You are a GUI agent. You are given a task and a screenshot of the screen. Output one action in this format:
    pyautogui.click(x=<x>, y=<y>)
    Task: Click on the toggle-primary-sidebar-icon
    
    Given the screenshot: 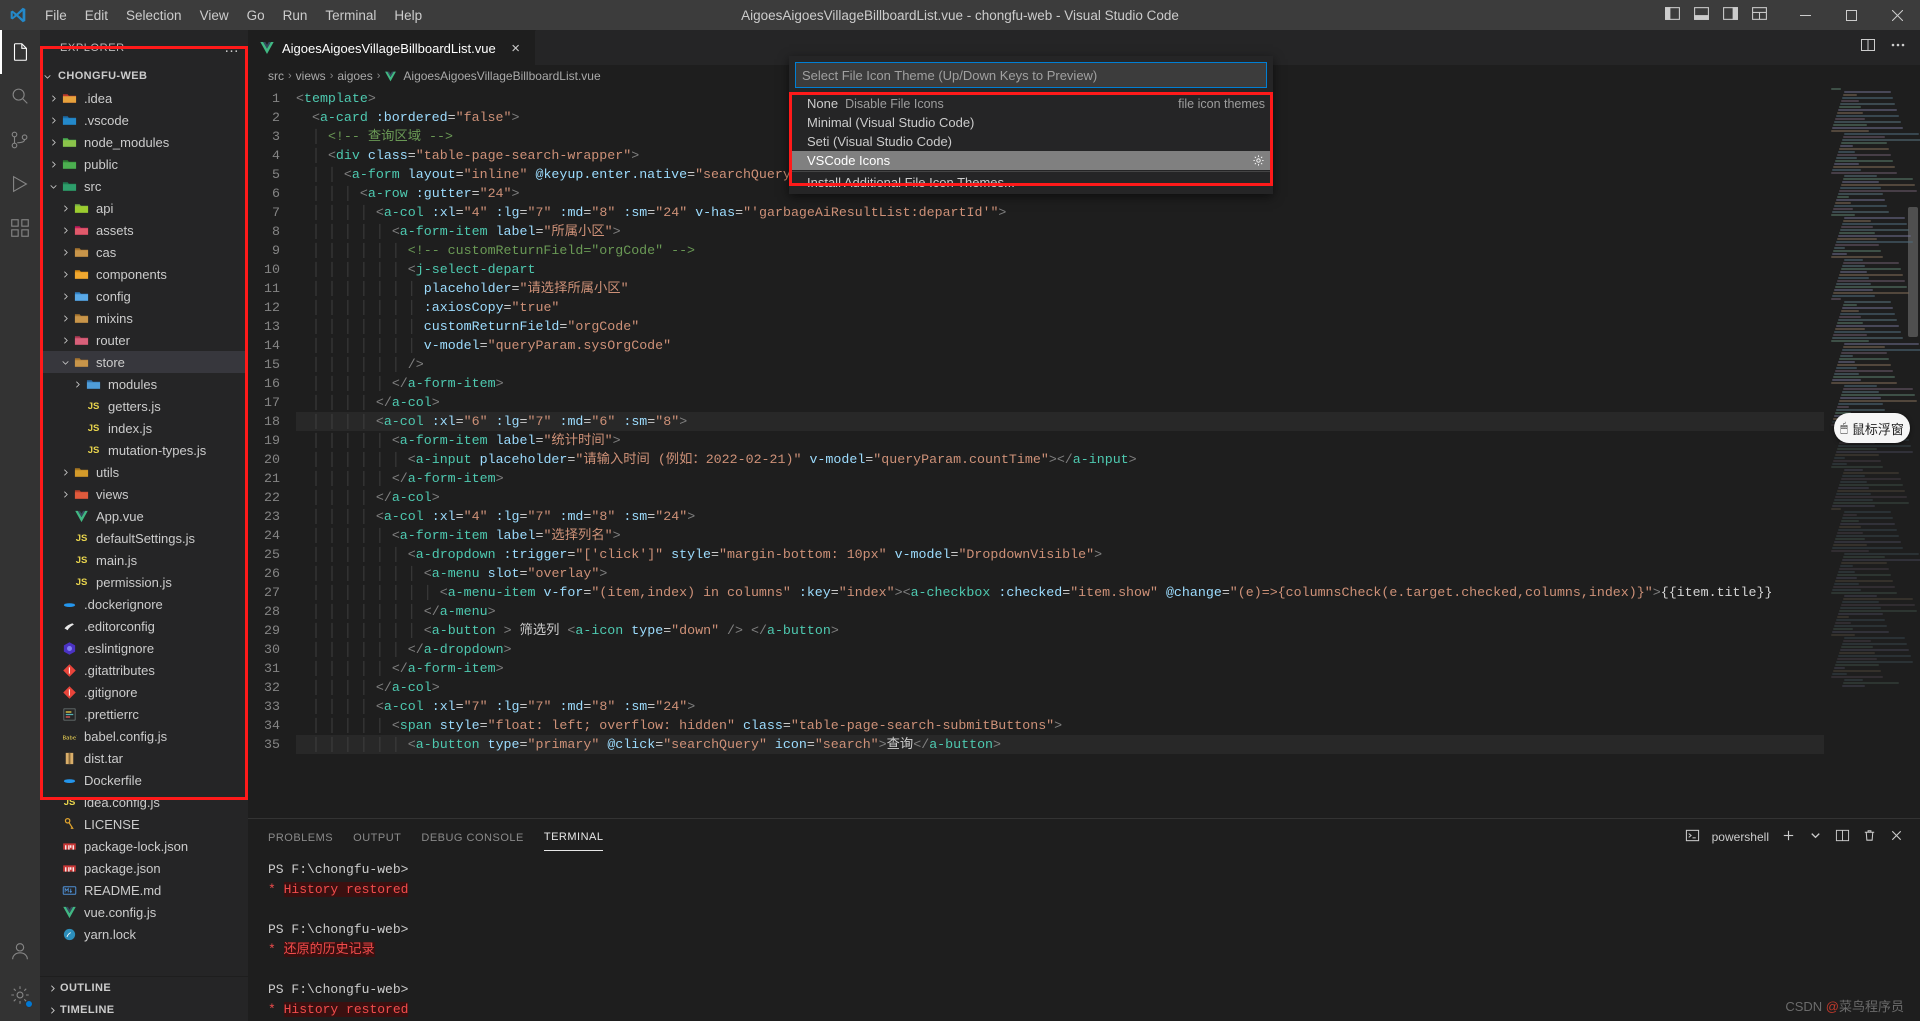 What is the action you would take?
    pyautogui.click(x=1672, y=15)
    